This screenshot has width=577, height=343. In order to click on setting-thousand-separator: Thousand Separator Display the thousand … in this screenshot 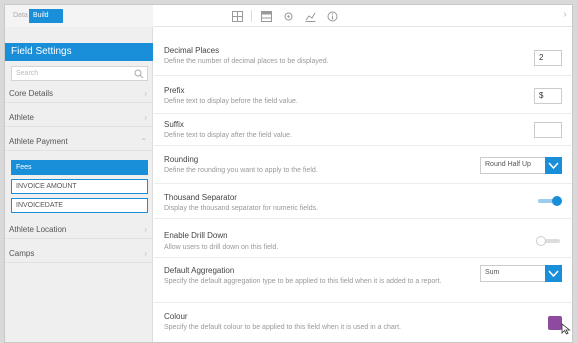, I will do `click(363, 203)`.